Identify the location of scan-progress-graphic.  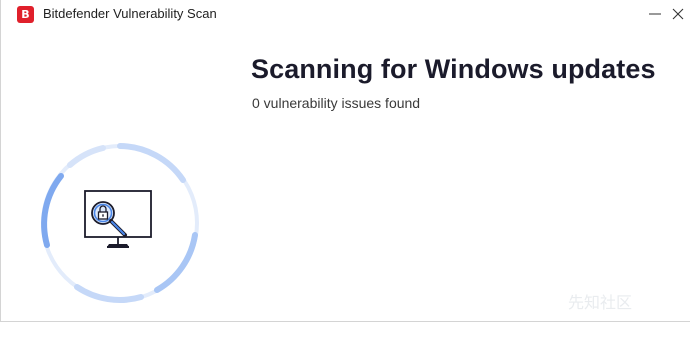
(120, 223).